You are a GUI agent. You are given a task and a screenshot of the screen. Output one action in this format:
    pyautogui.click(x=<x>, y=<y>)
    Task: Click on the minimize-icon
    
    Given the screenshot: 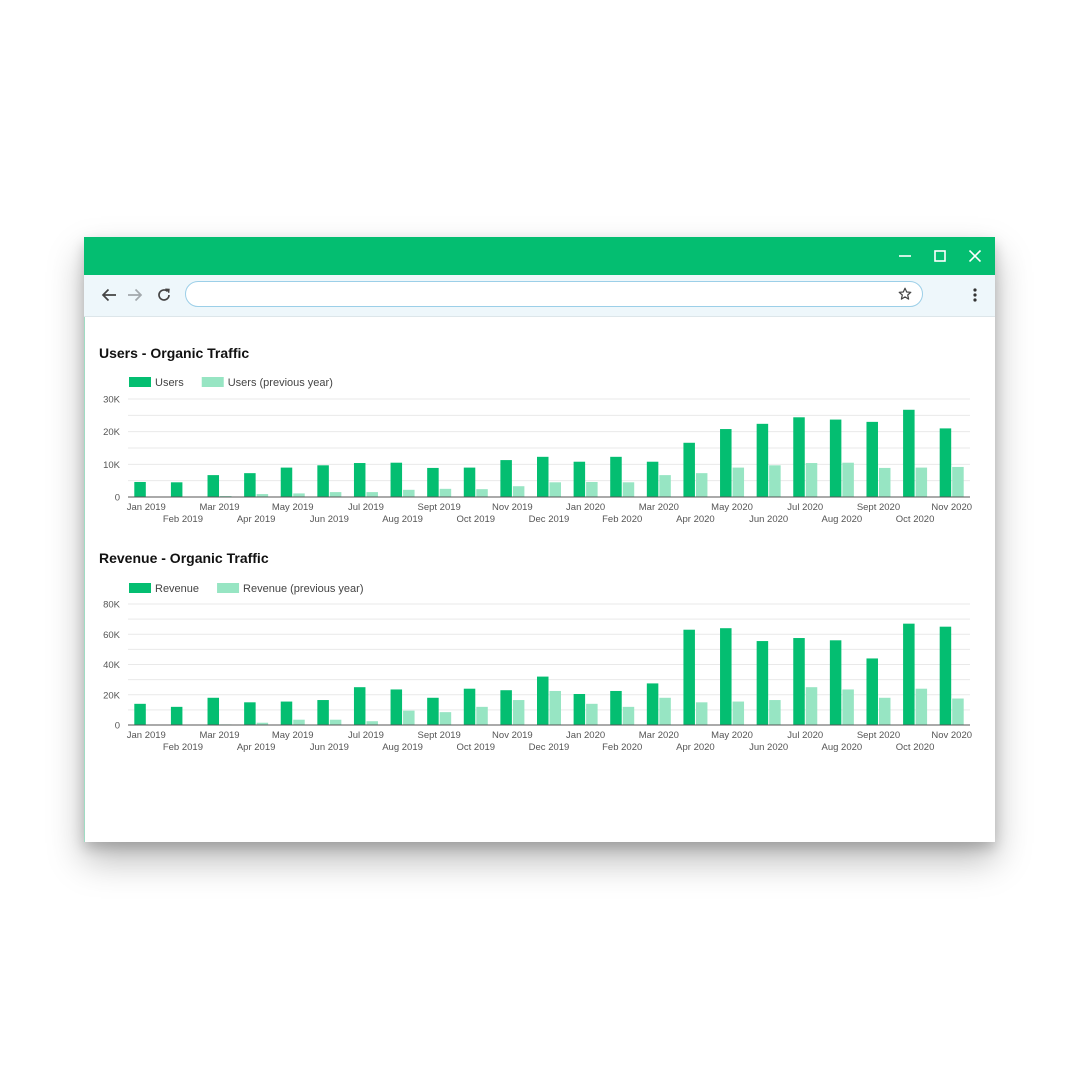 What is the action you would take?
    pyautogui.click(x=905, y=256)
    